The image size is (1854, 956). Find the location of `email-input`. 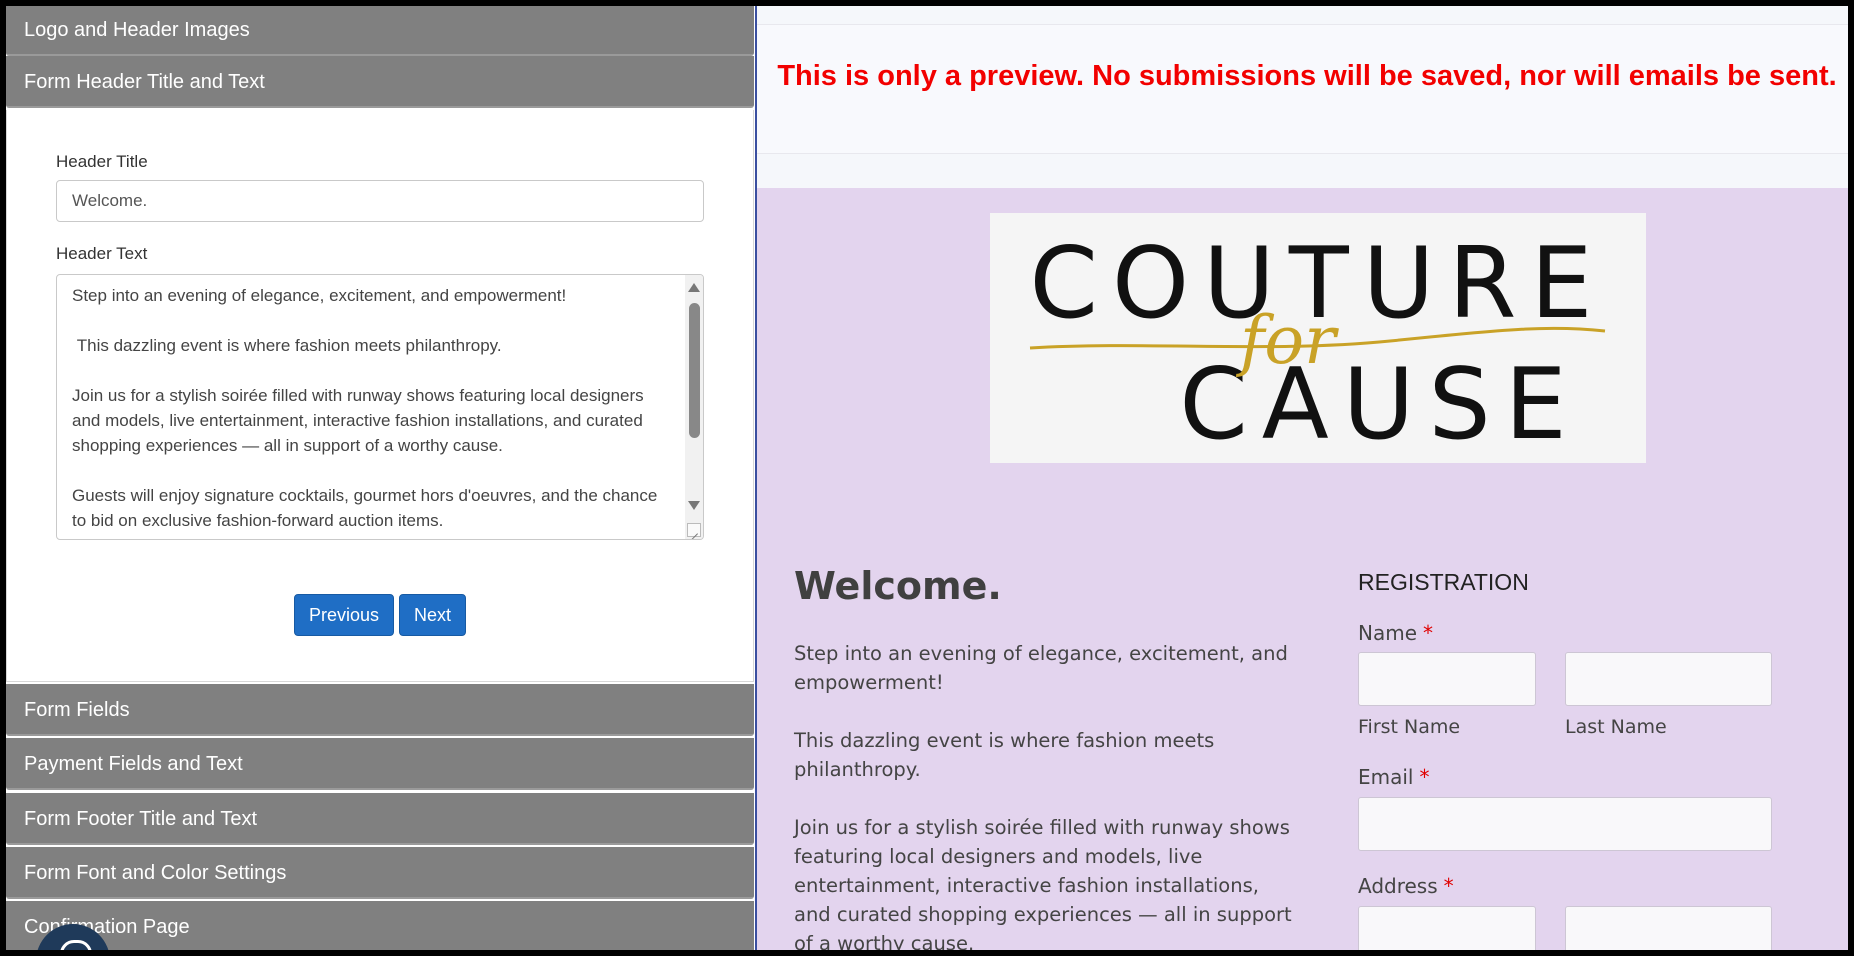

email-input is located at coordinates (1565, 824).